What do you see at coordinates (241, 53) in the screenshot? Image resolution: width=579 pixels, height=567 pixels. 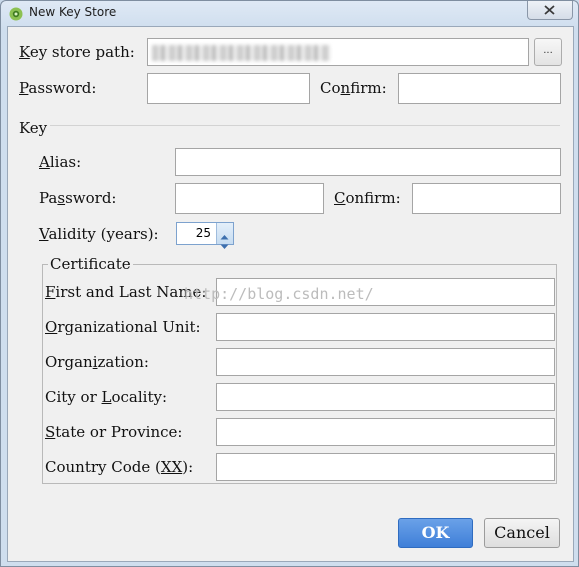 I see `blurred-path-value` at bounding box center [241, 53].